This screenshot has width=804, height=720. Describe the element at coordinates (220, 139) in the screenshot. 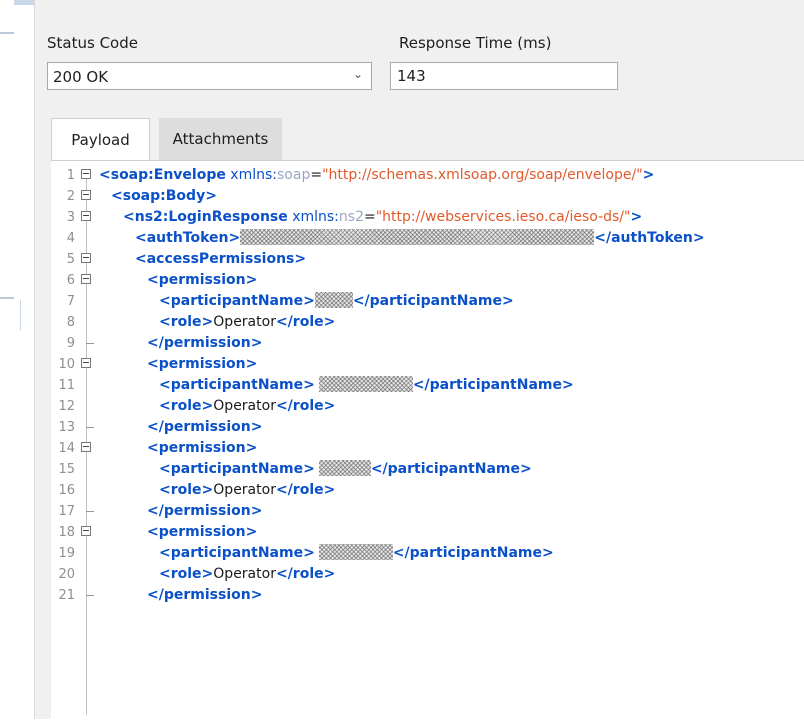

I see `tab-attachments: Attachments` at that location.